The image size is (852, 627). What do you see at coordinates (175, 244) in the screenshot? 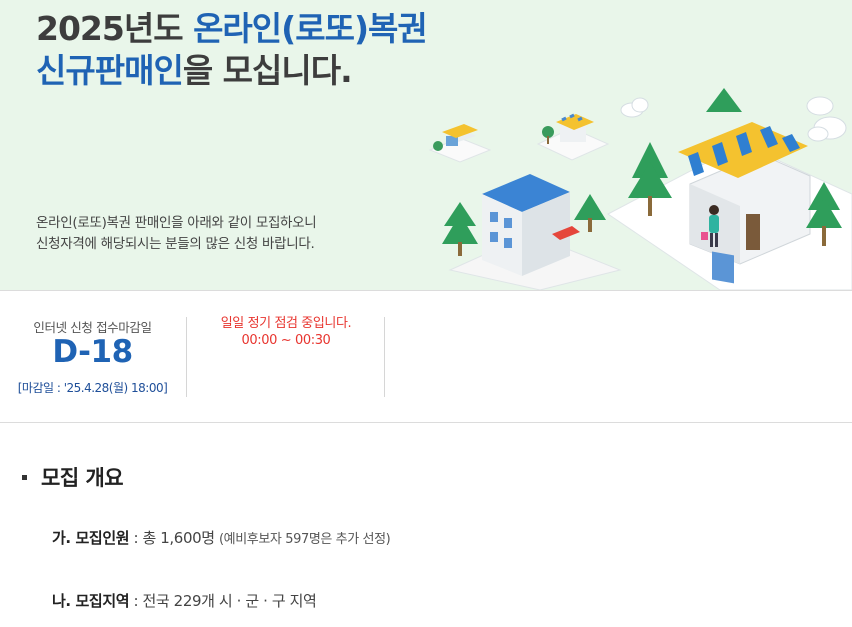
I see `hero-desc-line2: 신청자격에 해당되시는 분들의 많은 신청 바랍니다.` at bounding box center [175, 244].